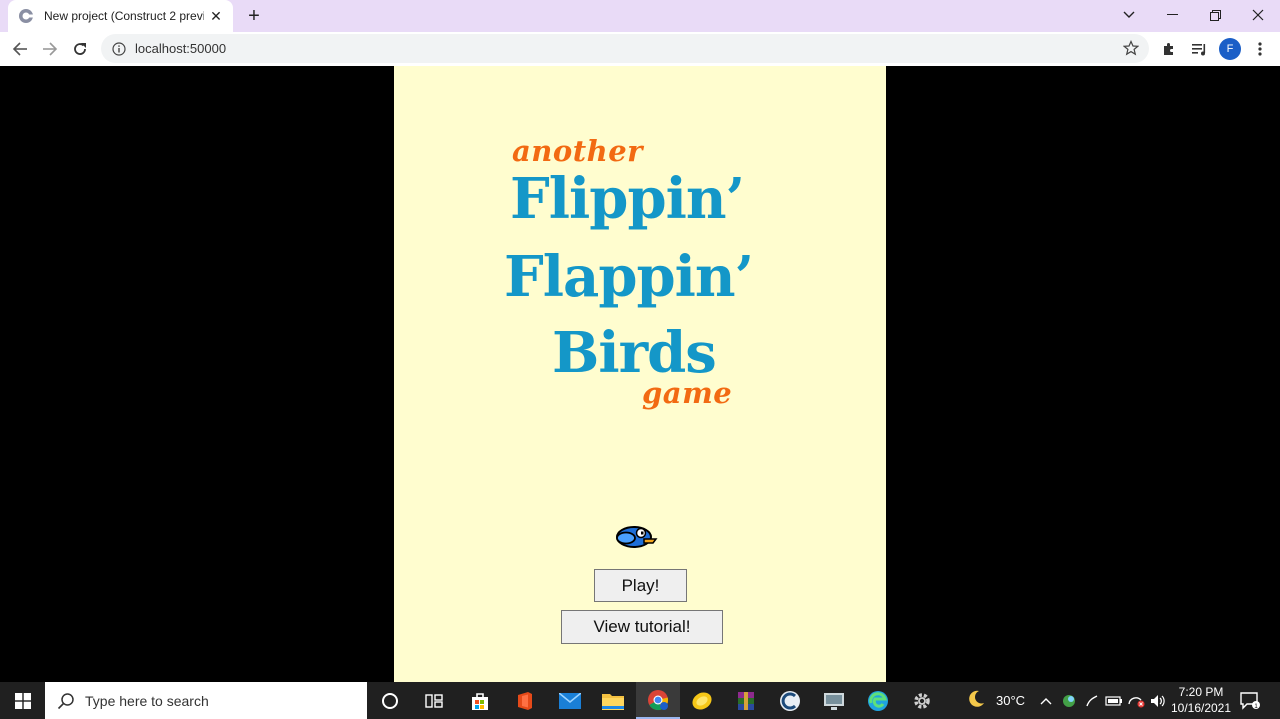 The width and height of the screenshot is (1280, 719). What do you see at coordinates (525, 700) in the screenshot?
I see `office-icon` at bounding box center [525, 700].